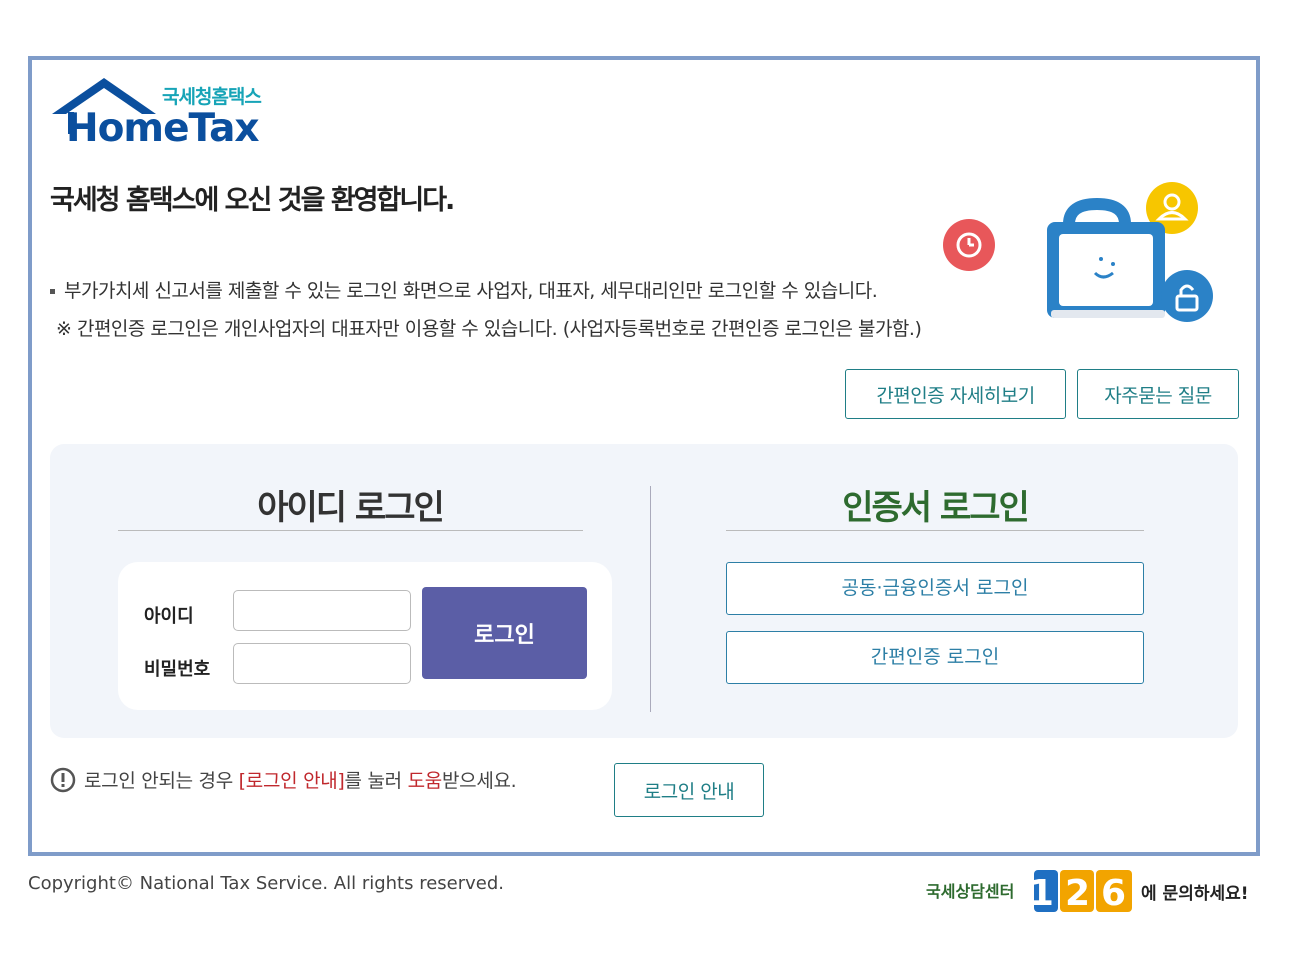 The width and height of the screenshot is (1312, 968). What do you see at coordinates (1195, 894) in the screenshot?
I see `callcenter-suffix: 에 문의하세요!` at bounding box center [1195, 894].